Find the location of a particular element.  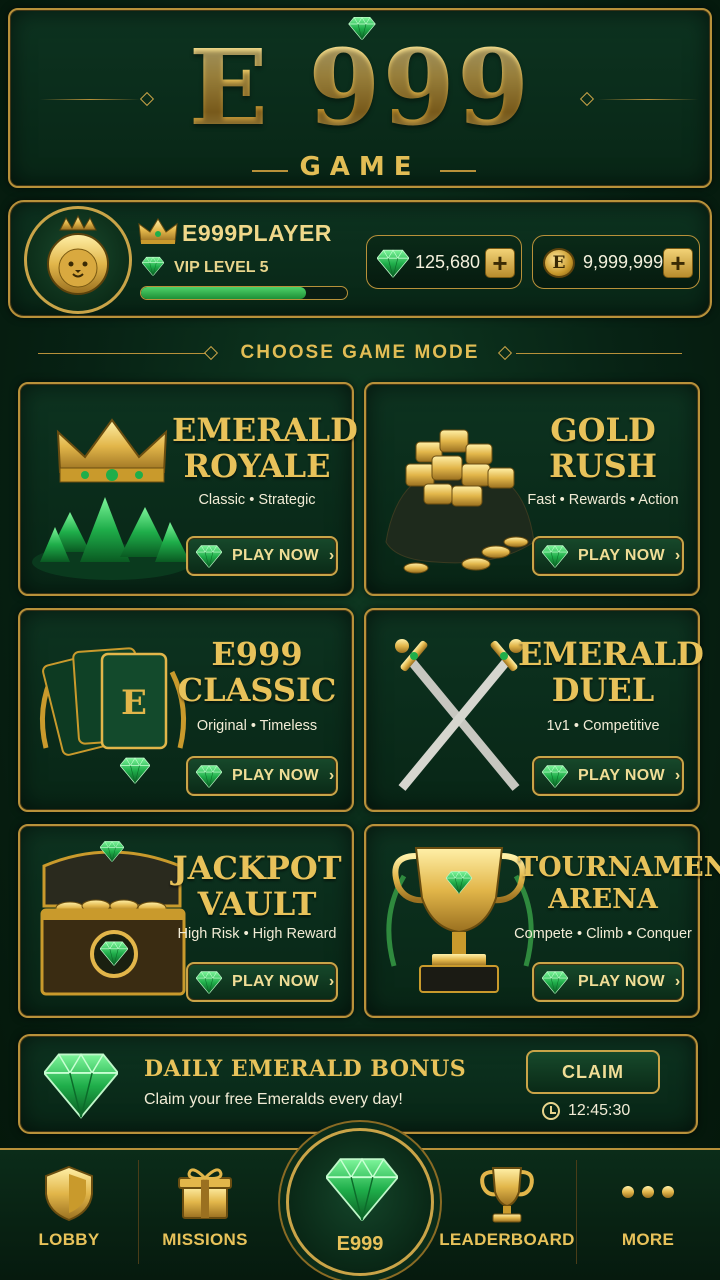

nav-label: E999 is located at coordinates (360, 1244).